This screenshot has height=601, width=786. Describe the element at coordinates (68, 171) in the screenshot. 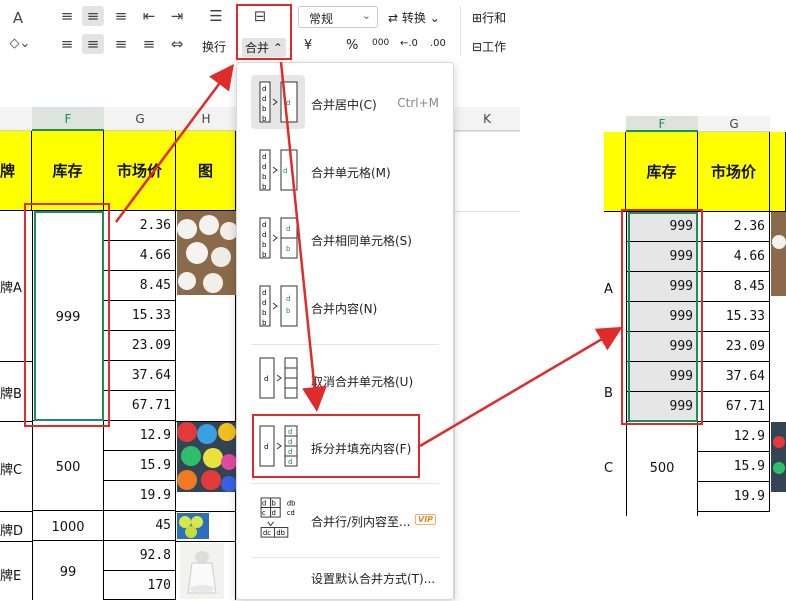

I see `header-stock-cell: 库存` at that location.